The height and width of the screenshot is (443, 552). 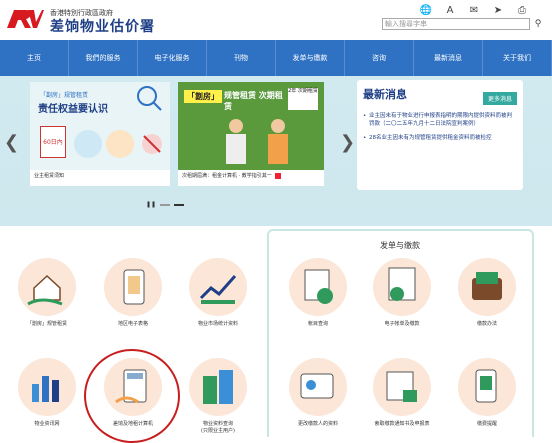 I want to click on tile-label: 物业市场统计资料, so click(x=217, y=324).